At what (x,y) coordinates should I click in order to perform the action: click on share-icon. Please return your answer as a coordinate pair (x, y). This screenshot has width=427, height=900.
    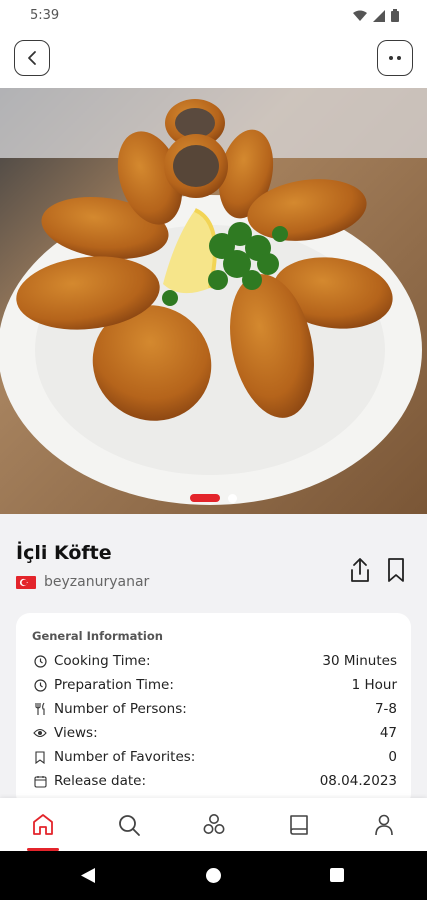
    Looking at the image, I should click on (360, 570).